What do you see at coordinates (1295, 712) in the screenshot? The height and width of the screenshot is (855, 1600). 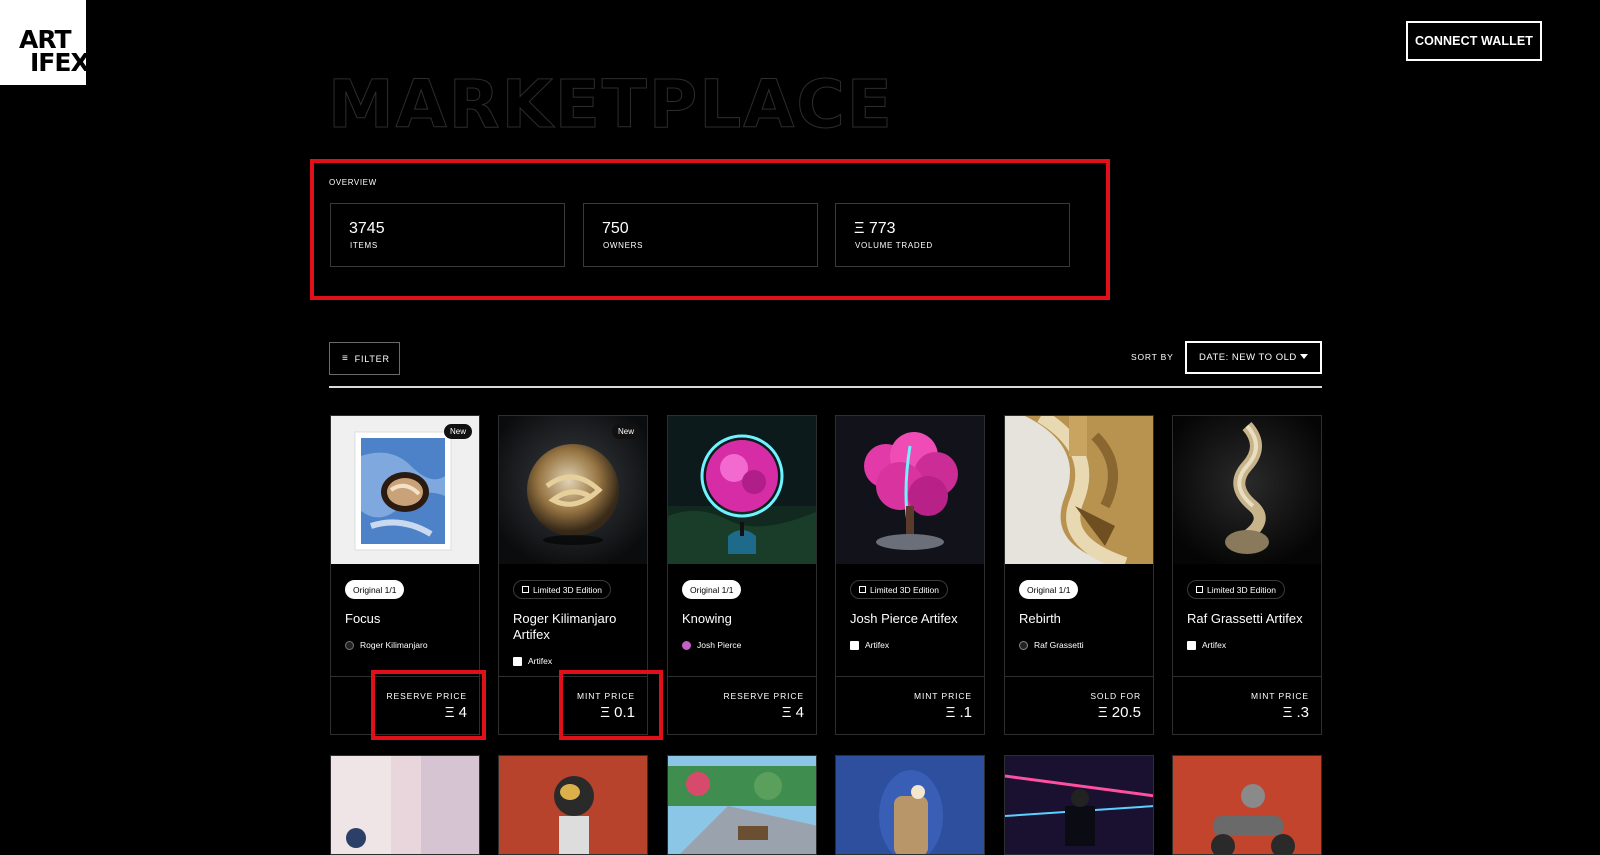 I see `price-value: Ξ .3` at bounding box center [1295, 712].